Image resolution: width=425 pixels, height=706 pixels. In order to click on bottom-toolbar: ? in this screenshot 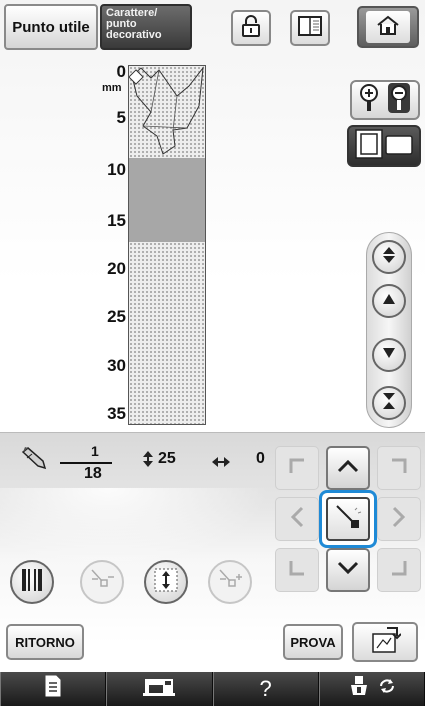, I will do `click(212, 689)`.